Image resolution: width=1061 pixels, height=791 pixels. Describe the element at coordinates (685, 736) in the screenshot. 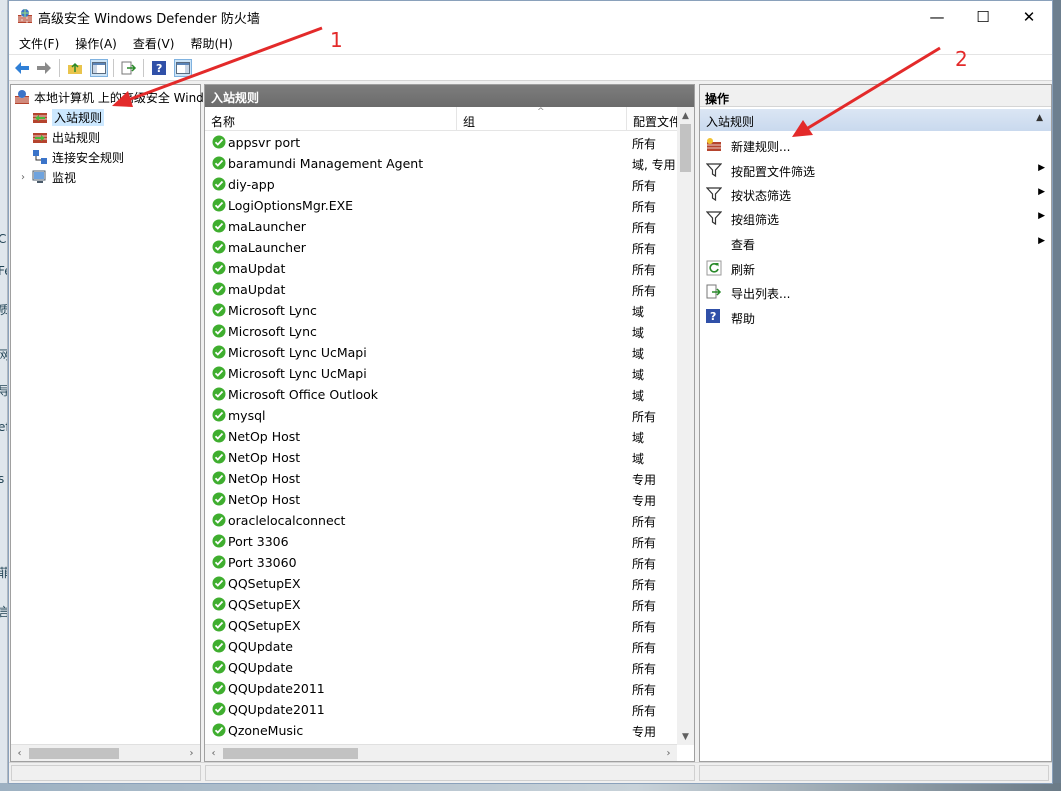

I see `scroll-down-icon: ▼` at that location.